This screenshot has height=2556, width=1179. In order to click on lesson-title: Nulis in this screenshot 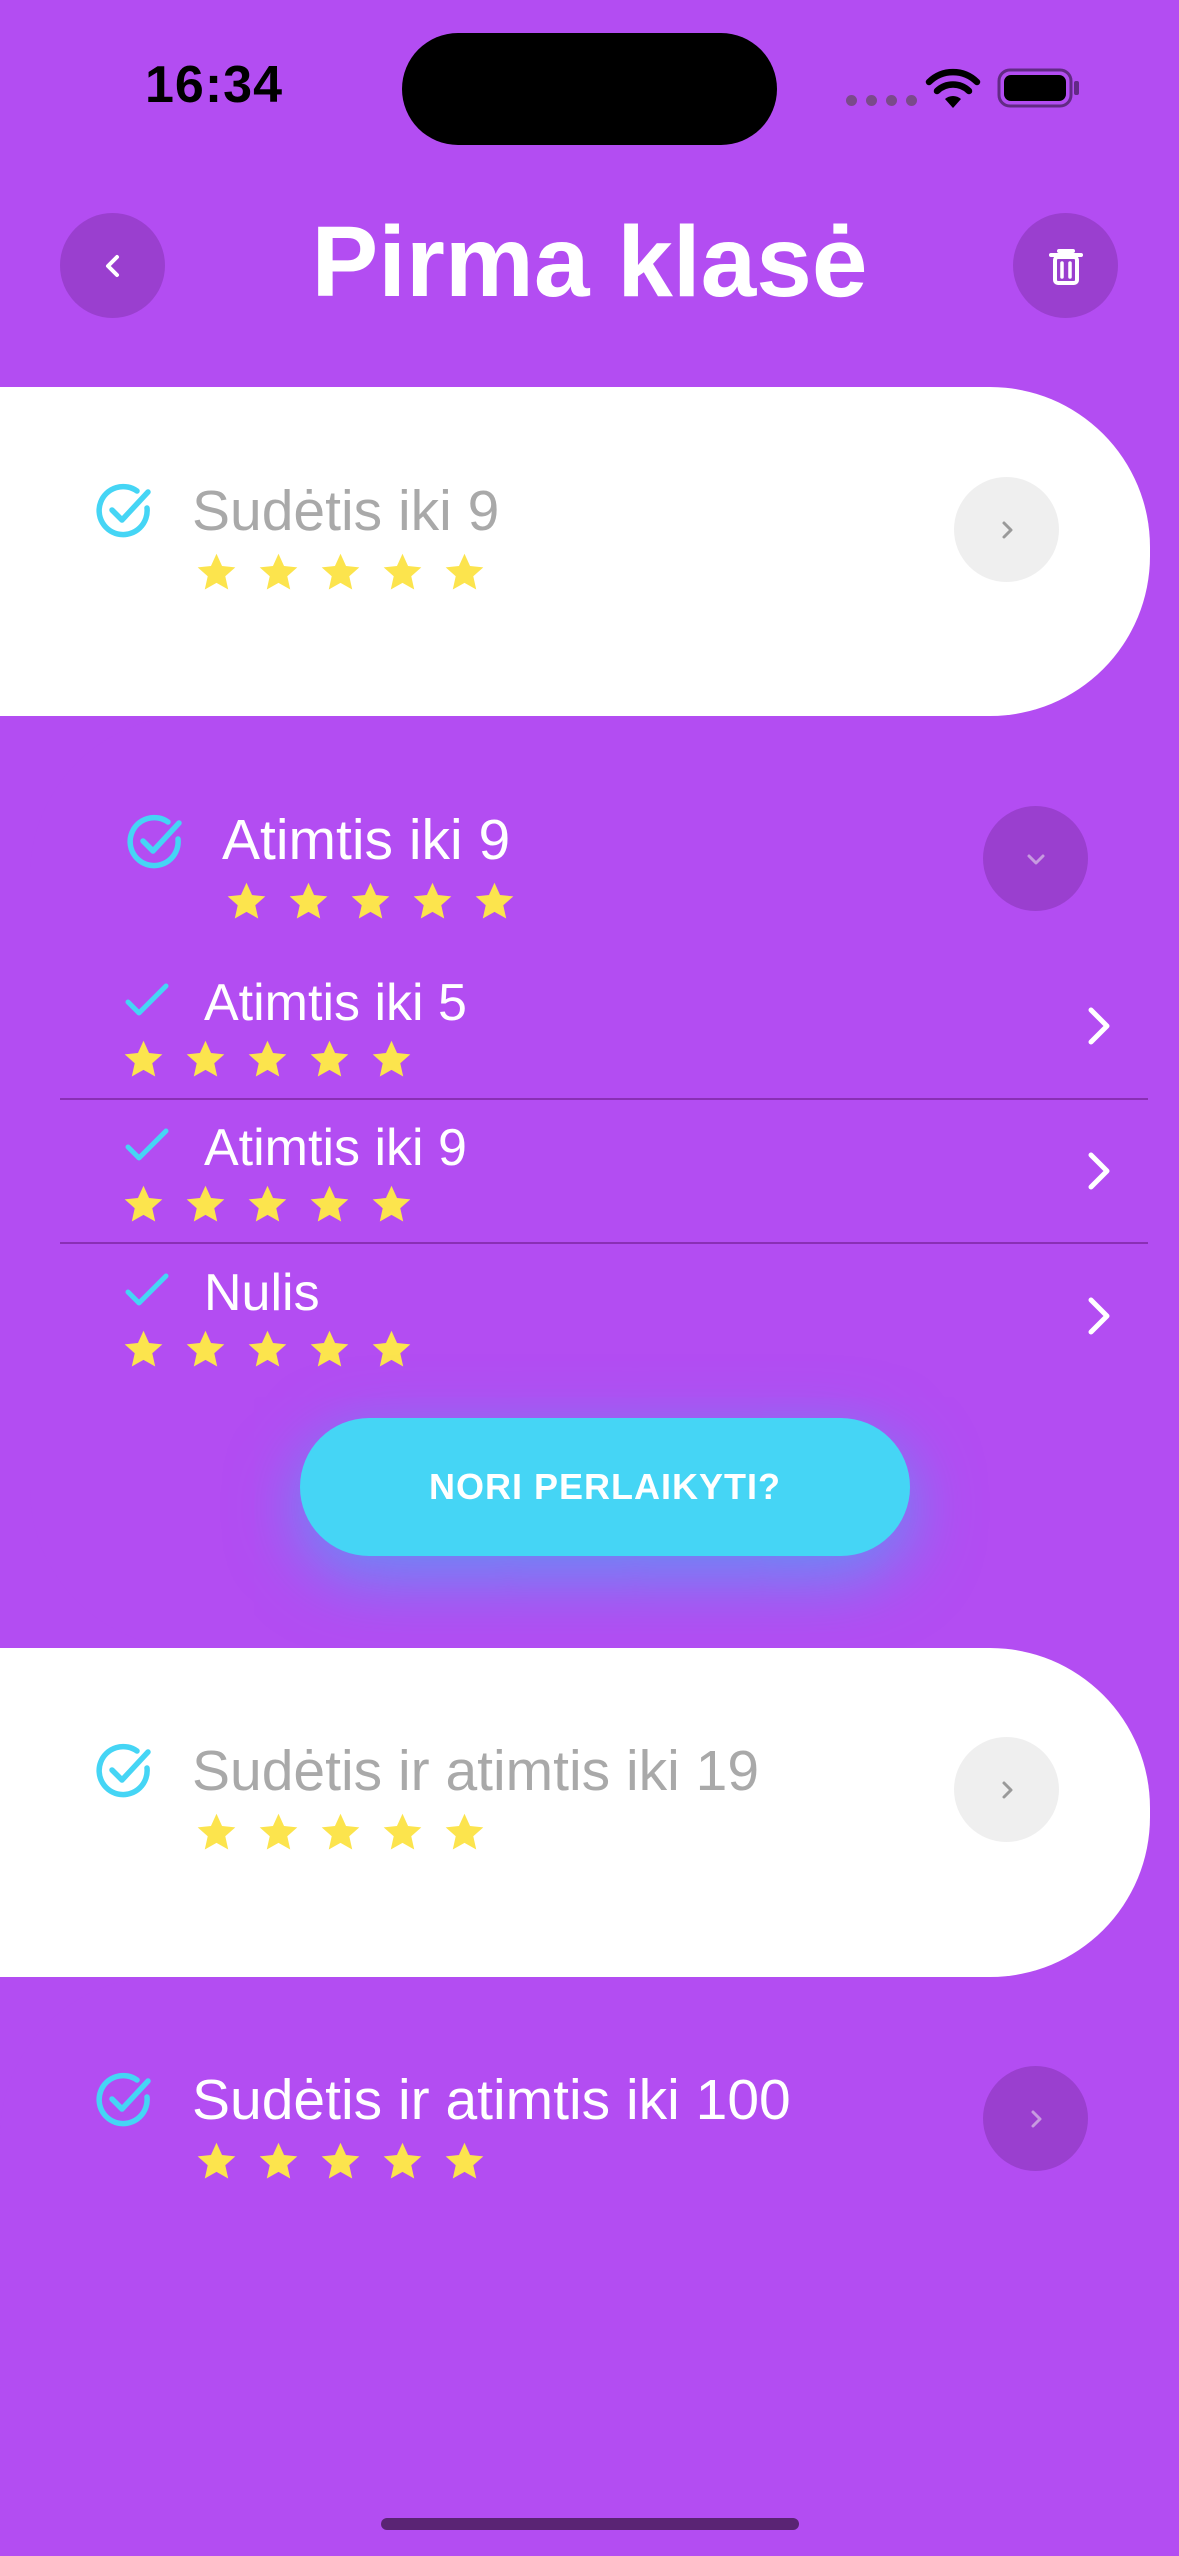, I will do `click(262, 1293)`.